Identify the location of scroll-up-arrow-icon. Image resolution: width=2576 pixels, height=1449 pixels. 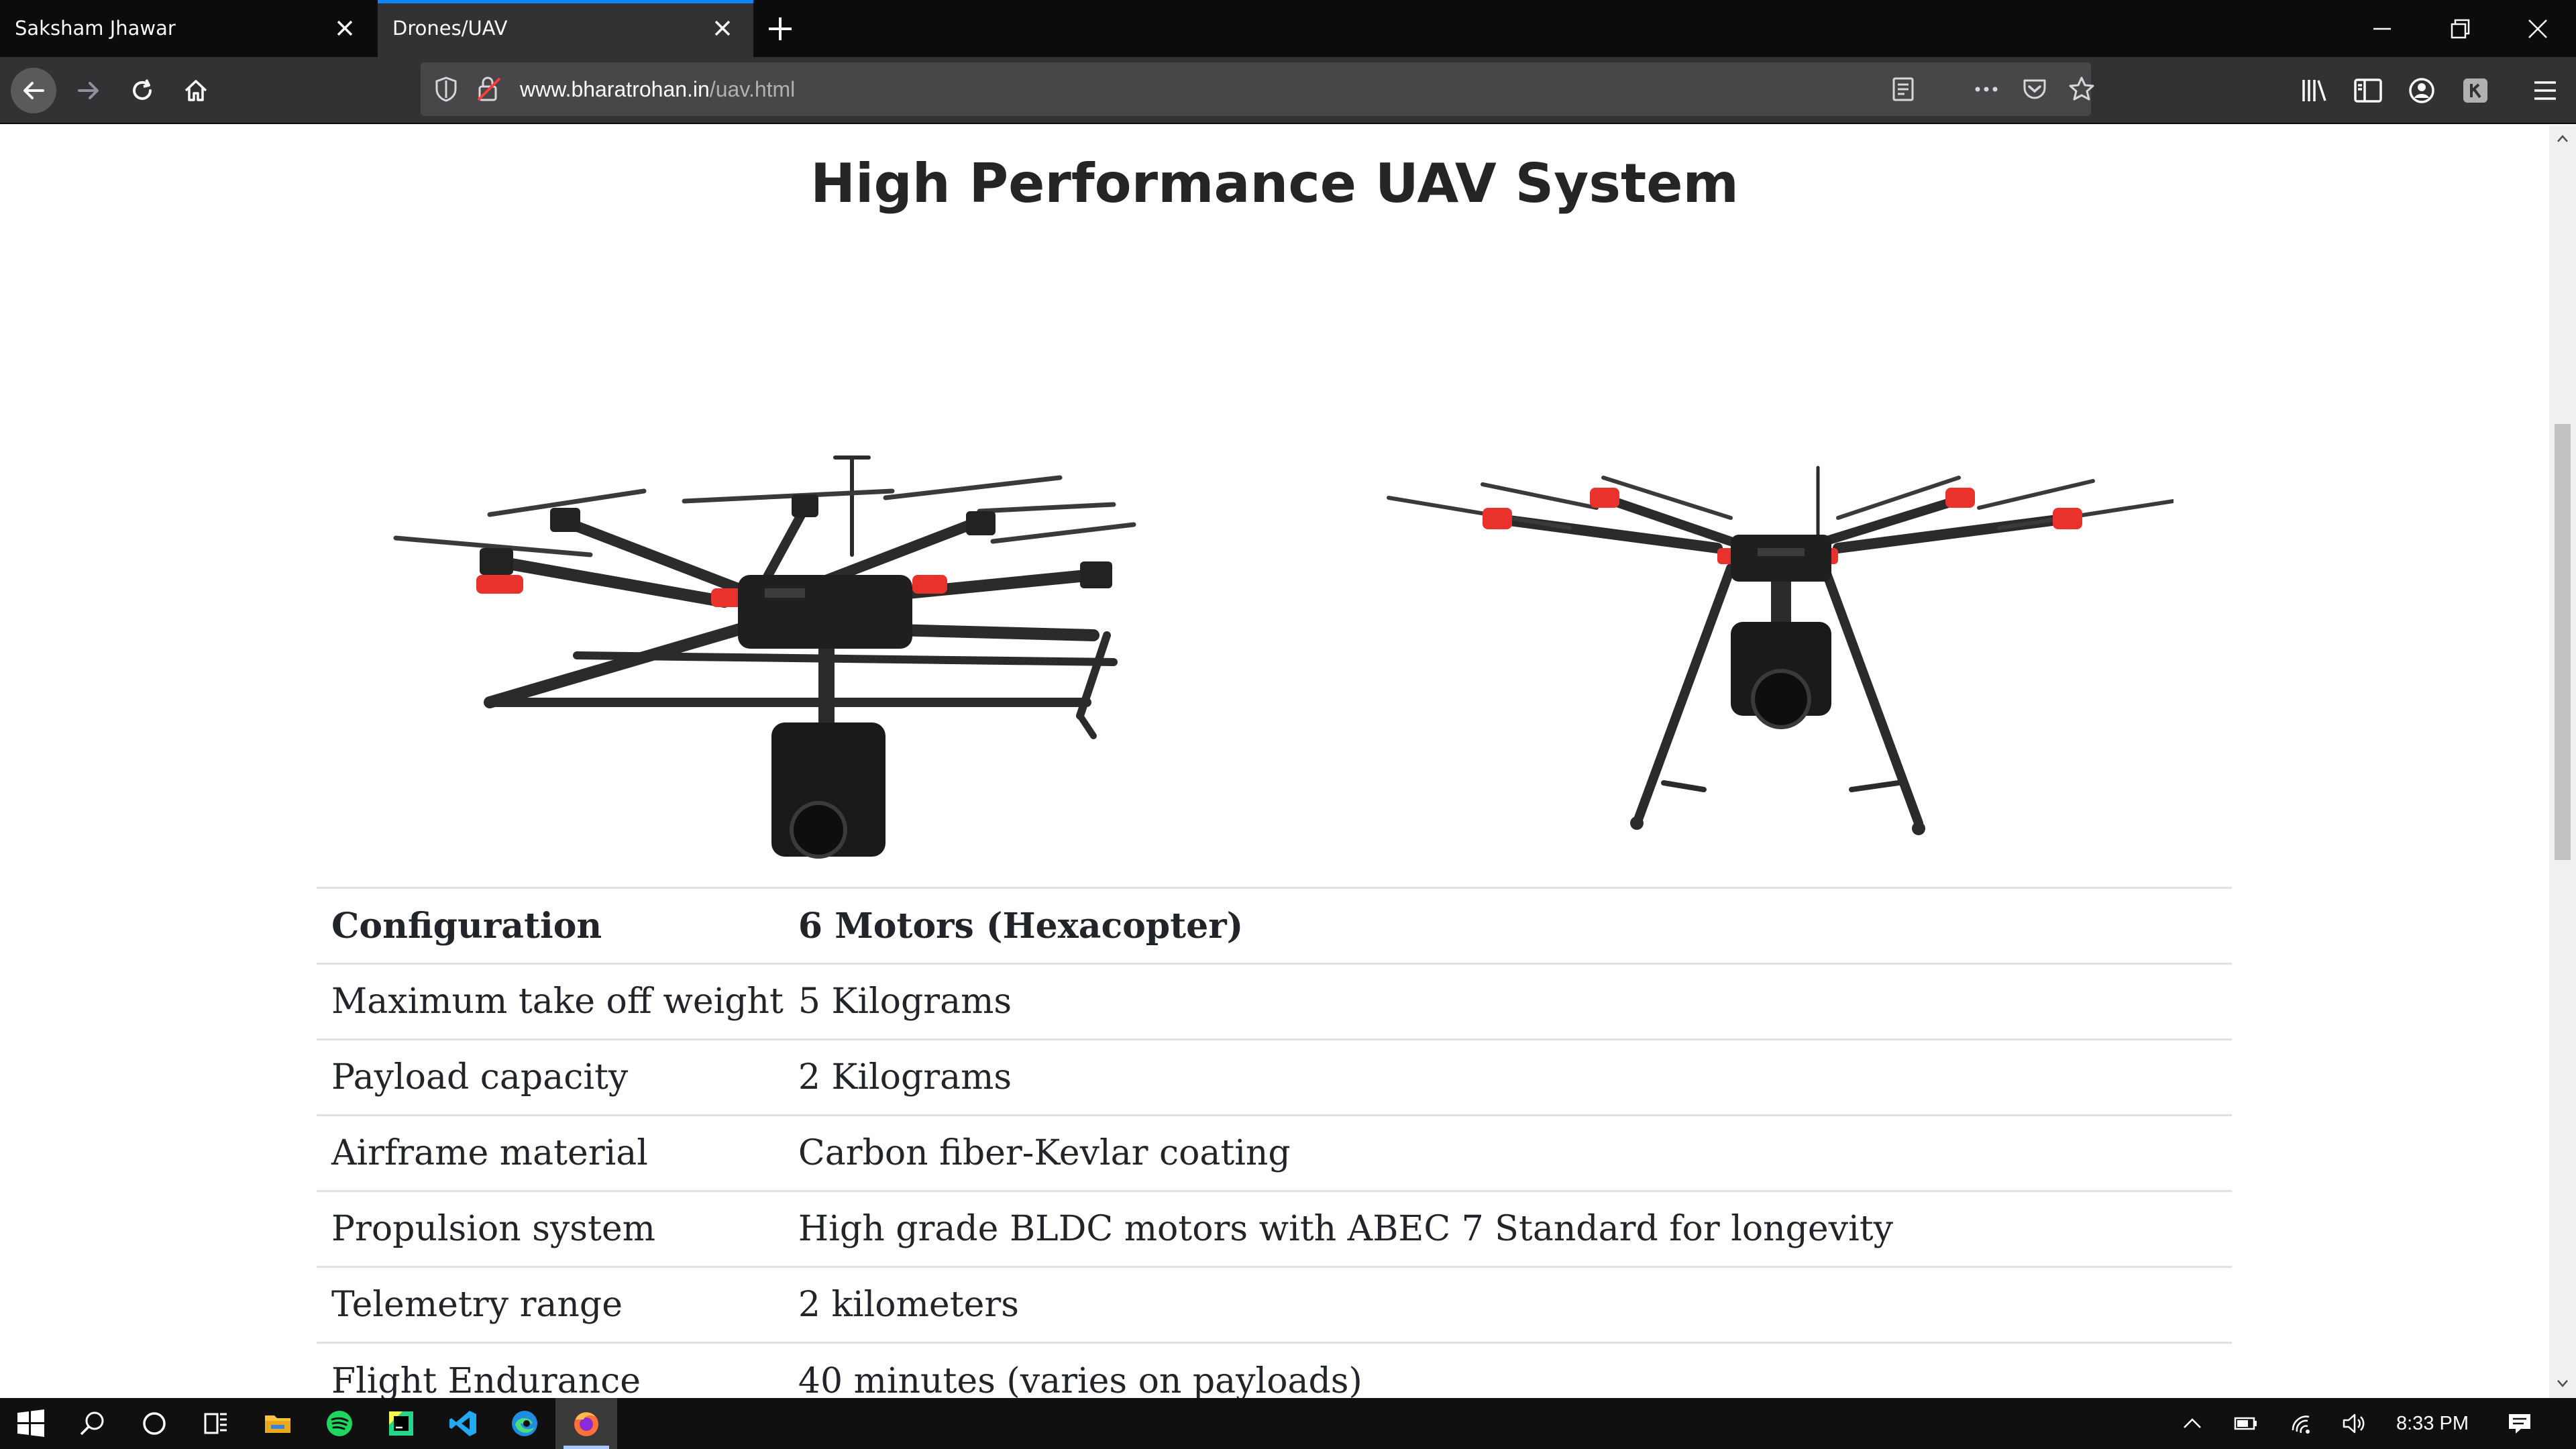
(2562, 139).